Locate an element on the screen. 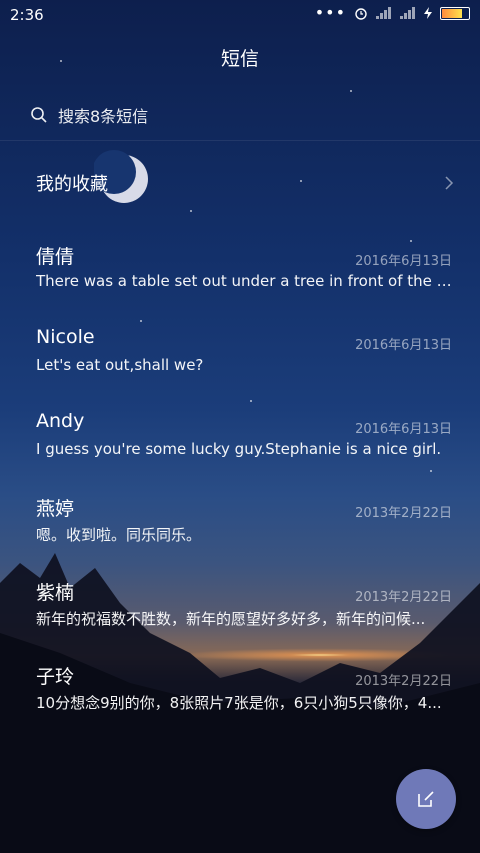 This screenshot has height=853, width=480. contact-name: Nicole is located at coordinates (65, 337).